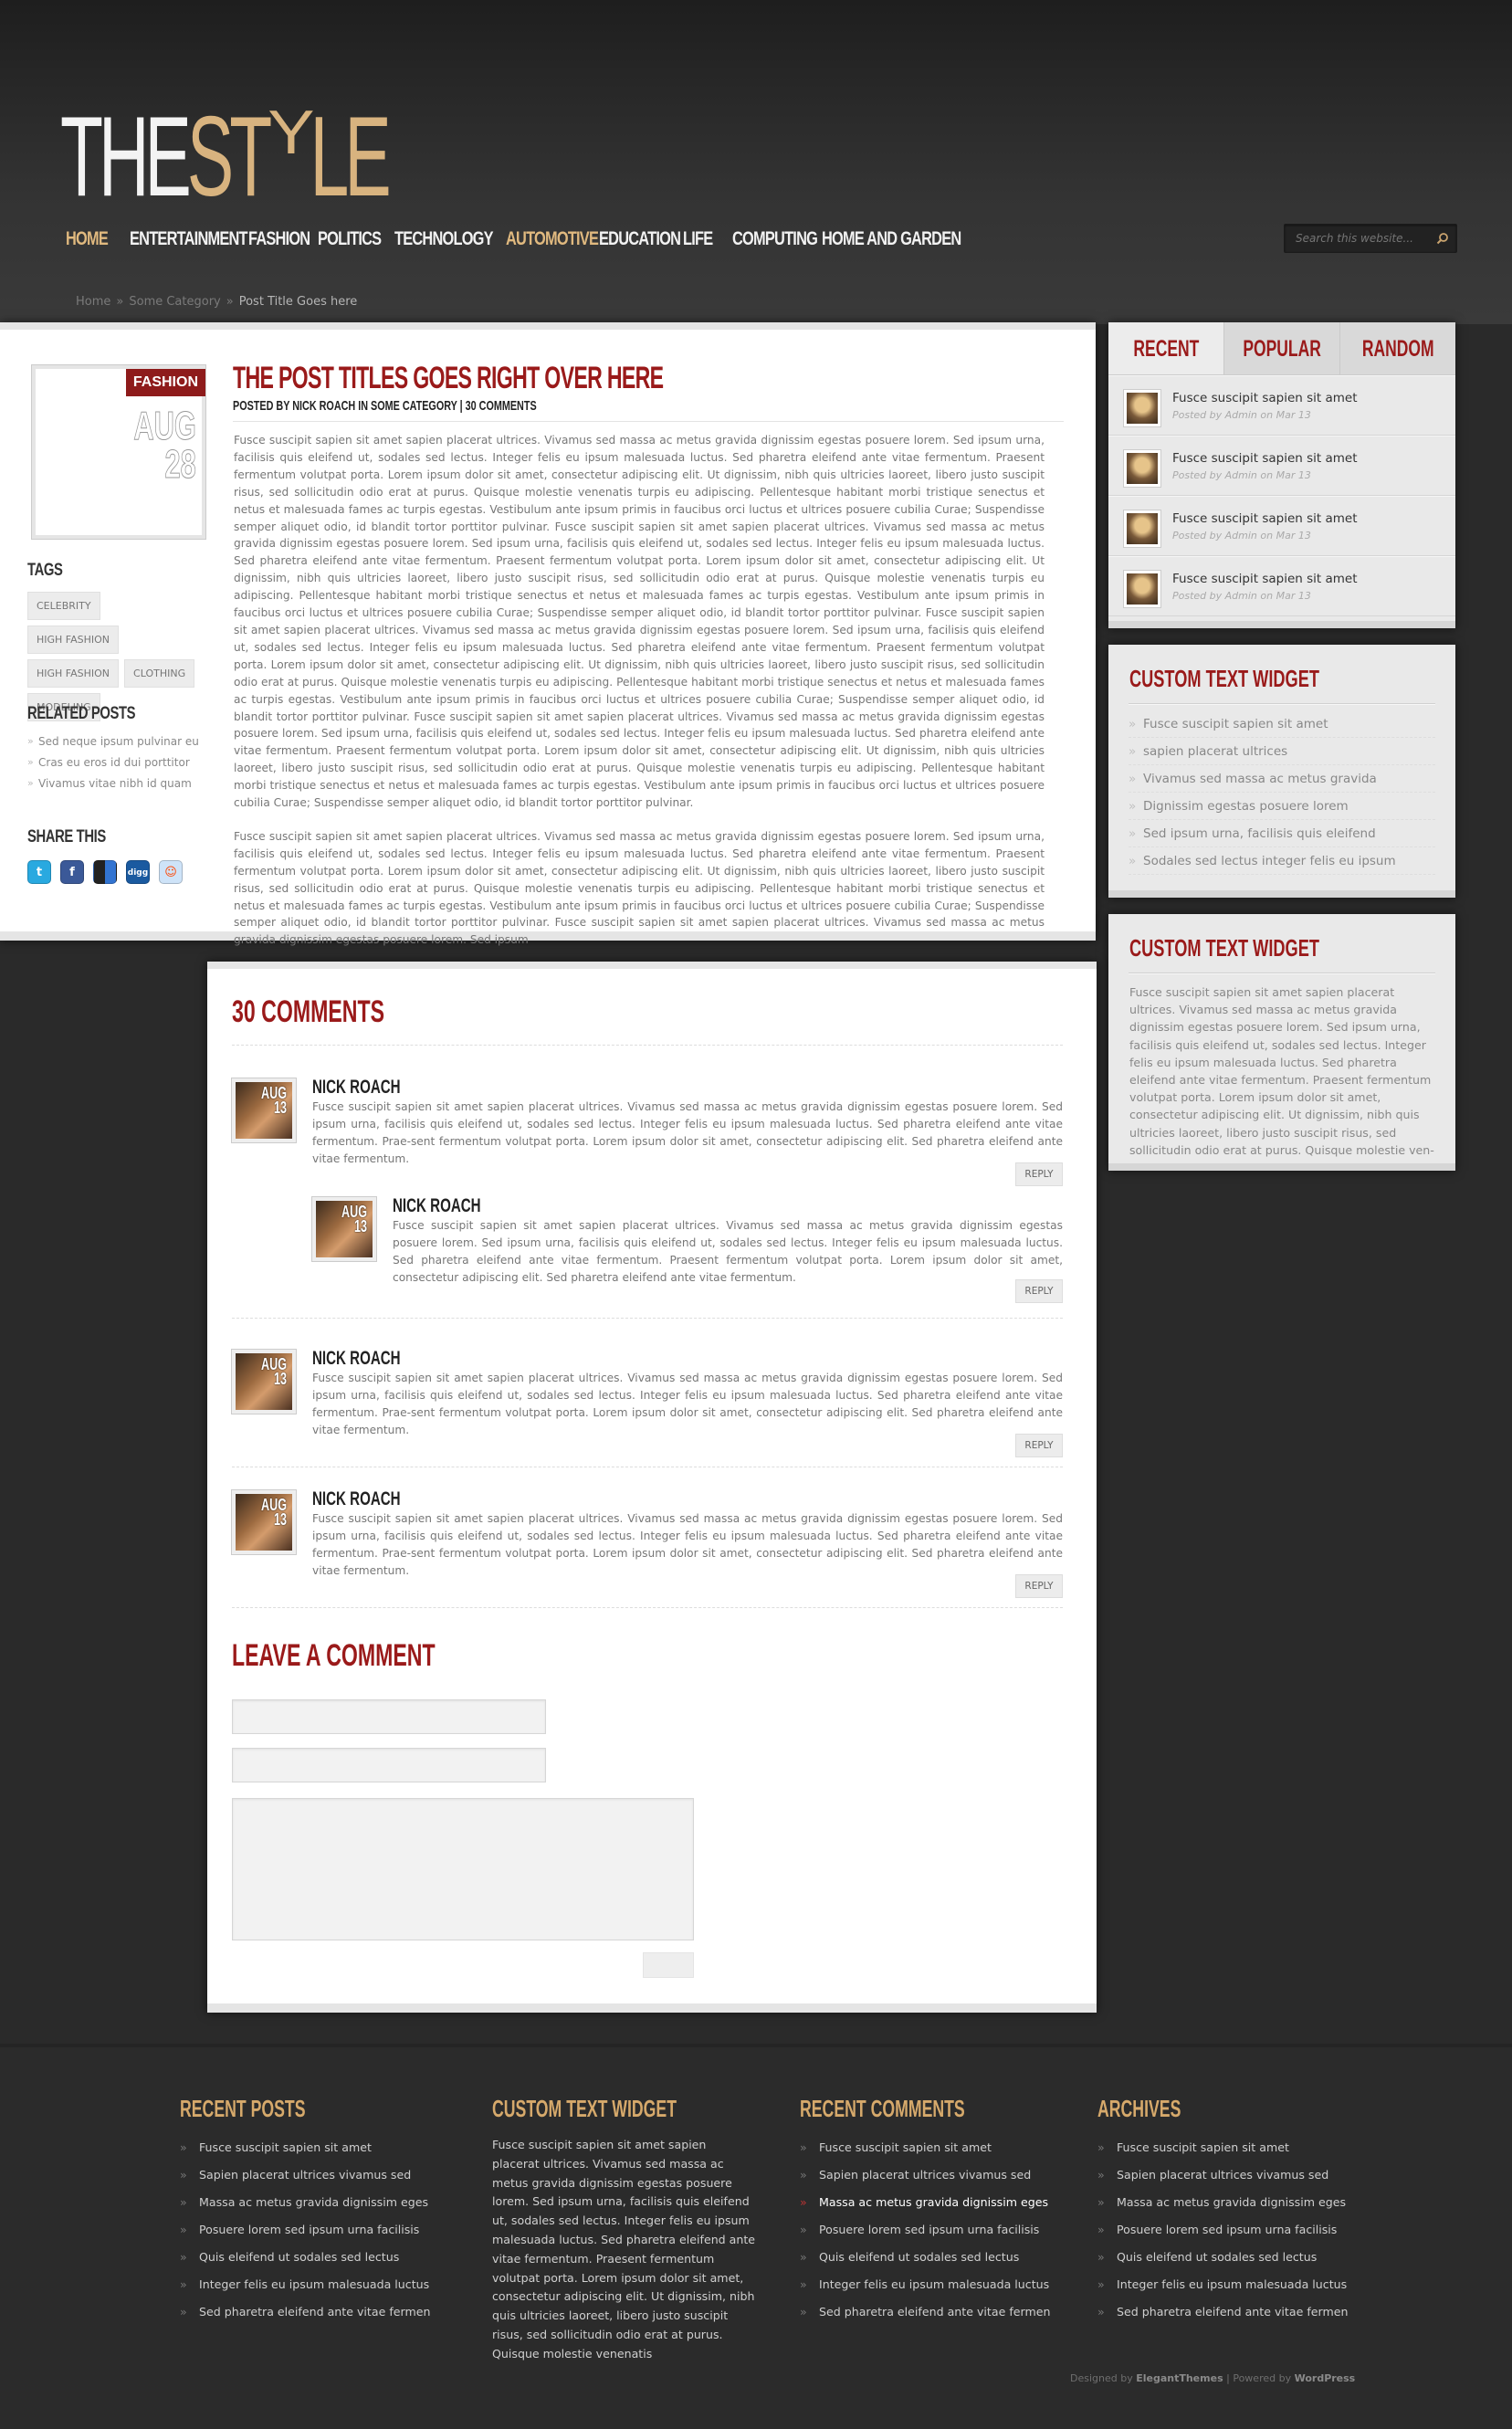 The height and width of the screenshot is (2429, 1512). I want to click on credits-wordpress-link: WordPress, so click(1325, 2378).